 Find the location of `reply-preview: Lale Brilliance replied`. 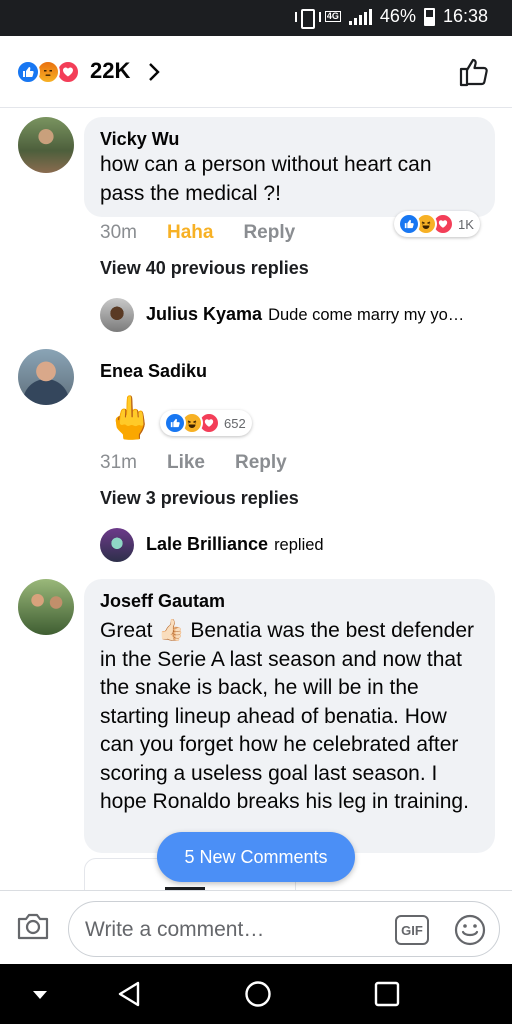

reply-preview: Lale Brilliance replied is located at coordinates (235, 544).